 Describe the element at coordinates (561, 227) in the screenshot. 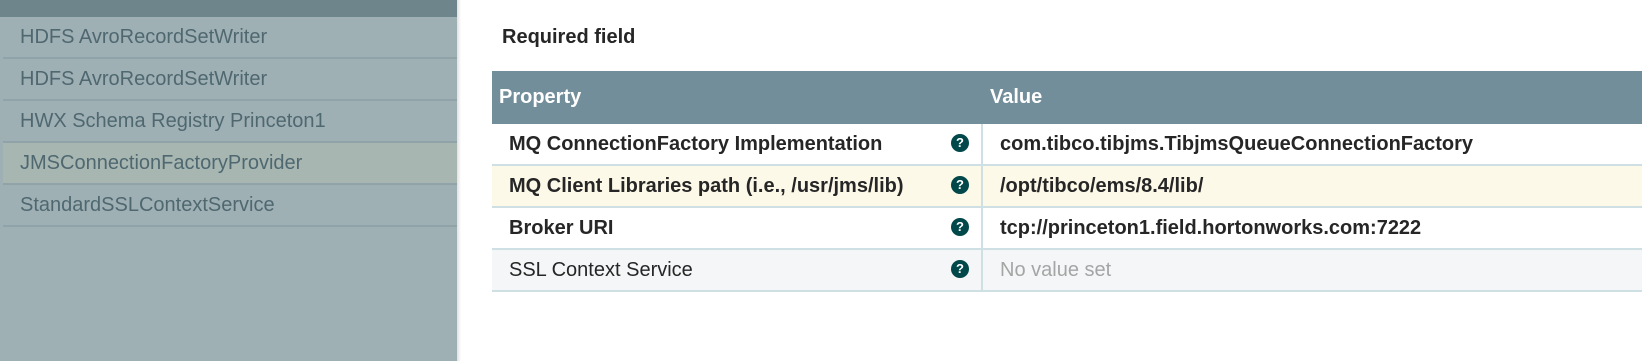

I see `property-name: Broker URI` at that location.